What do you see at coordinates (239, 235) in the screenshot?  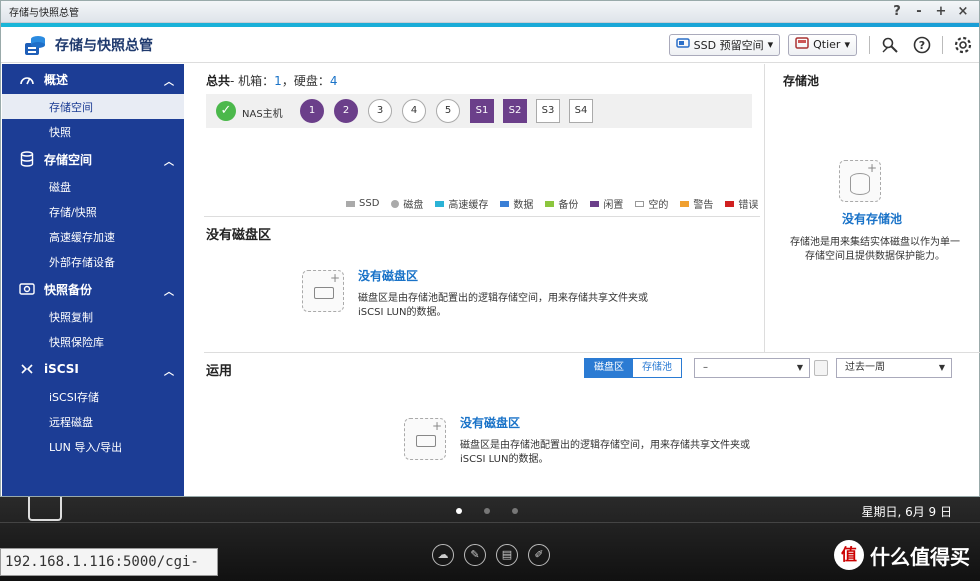 I see `no-volume-section-title: 没有磁盘区` at bounding box center [239, 235].